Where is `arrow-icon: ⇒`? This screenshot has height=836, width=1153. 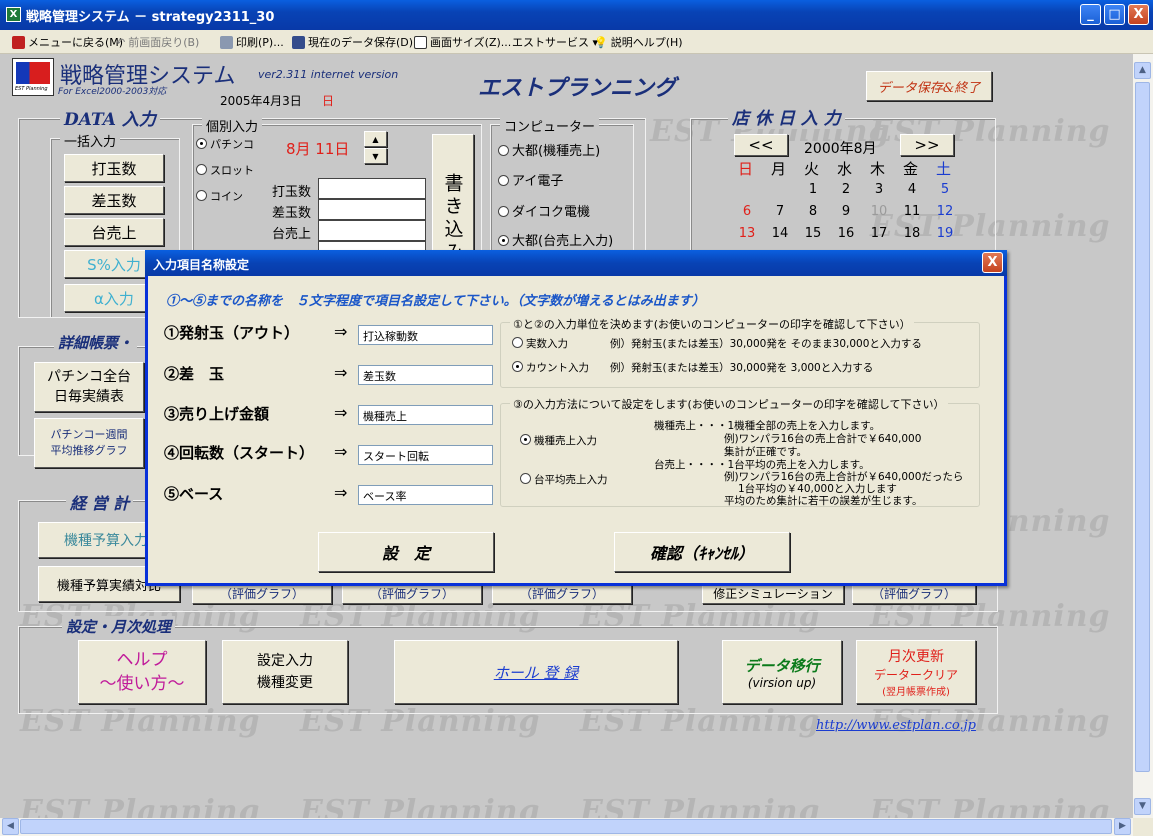
arrow-icon: ⇒ is located at coordinates (341, 412).